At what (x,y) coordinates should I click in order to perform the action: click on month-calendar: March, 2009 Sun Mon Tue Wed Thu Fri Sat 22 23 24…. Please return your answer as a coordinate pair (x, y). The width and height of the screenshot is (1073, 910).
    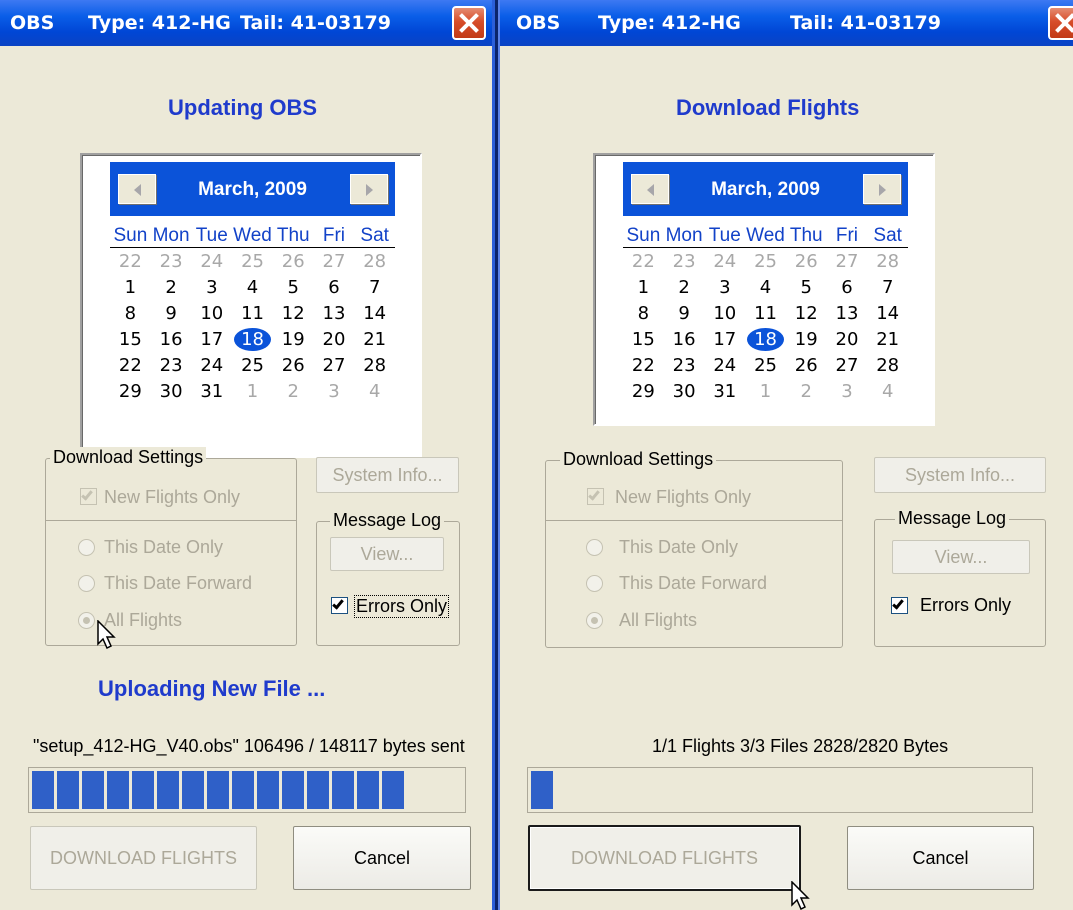
    Looking at the image, I should click on (764, 289).